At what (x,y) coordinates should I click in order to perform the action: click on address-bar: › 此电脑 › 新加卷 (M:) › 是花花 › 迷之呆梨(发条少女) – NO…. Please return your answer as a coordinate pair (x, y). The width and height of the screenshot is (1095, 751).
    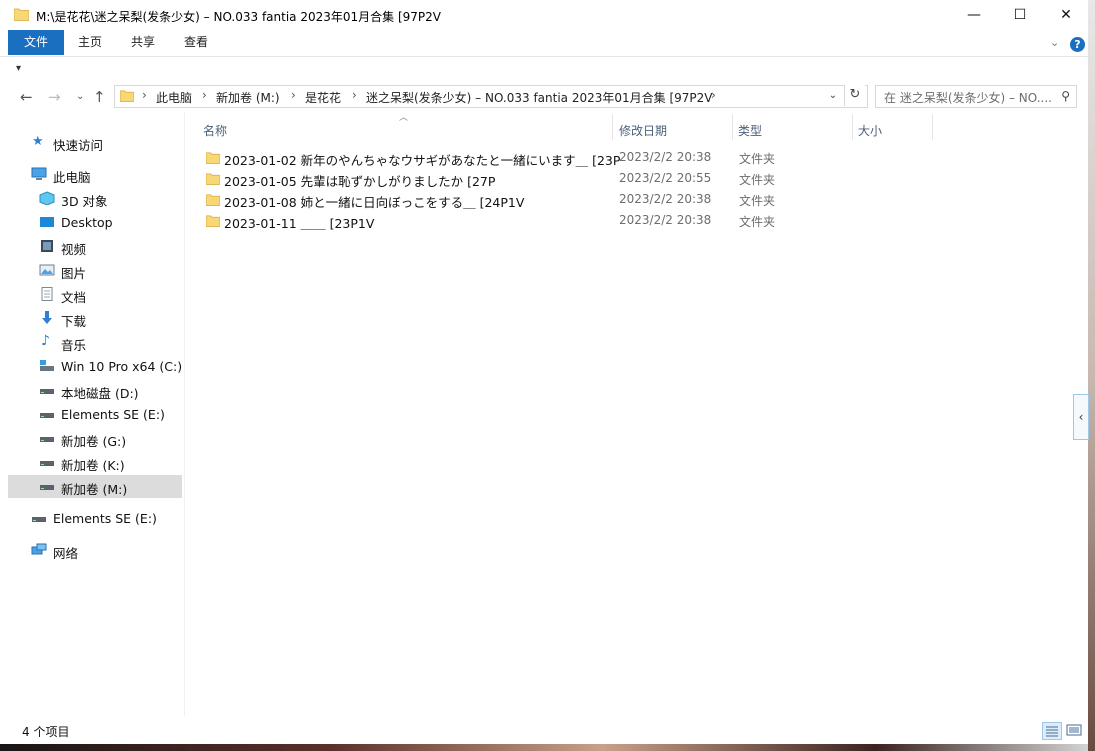
    Looking at the image, I should click on (491, 96).